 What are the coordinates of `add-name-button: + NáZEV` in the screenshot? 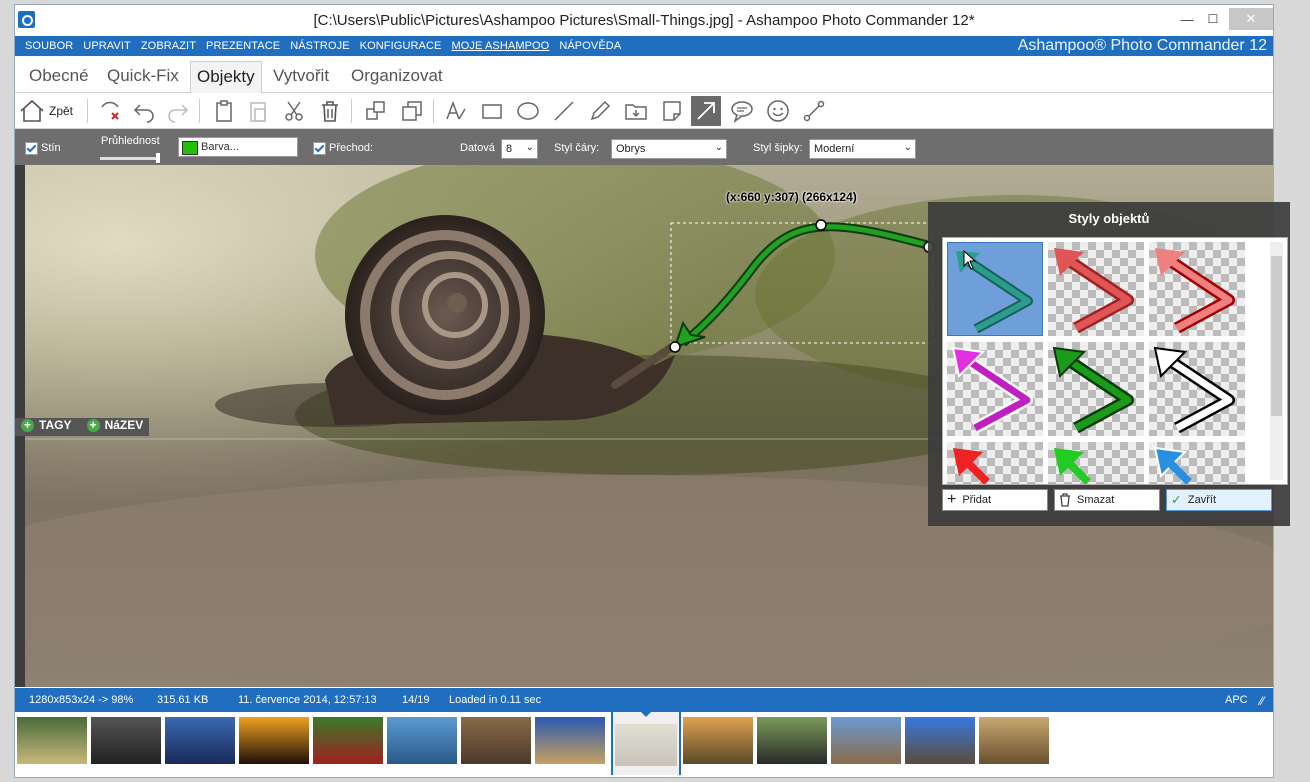 It's located at (114, 425).